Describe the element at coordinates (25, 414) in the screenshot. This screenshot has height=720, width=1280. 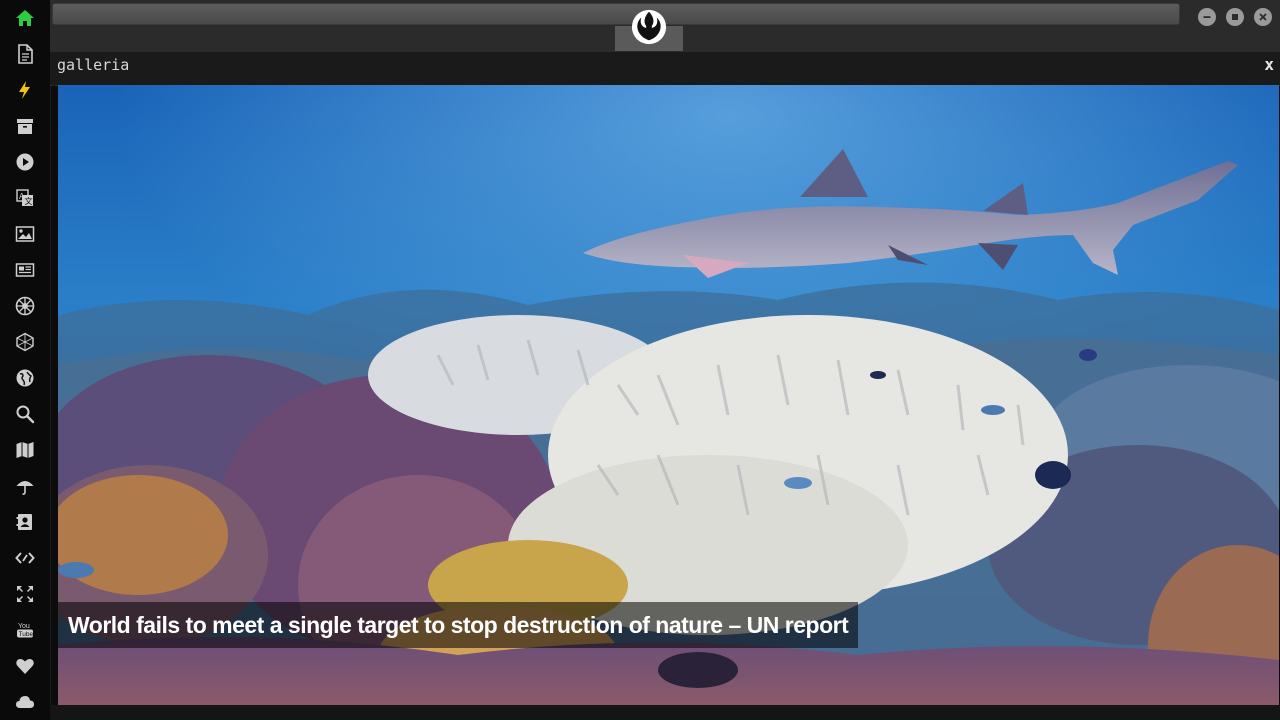
I see `search-icon` at that location.